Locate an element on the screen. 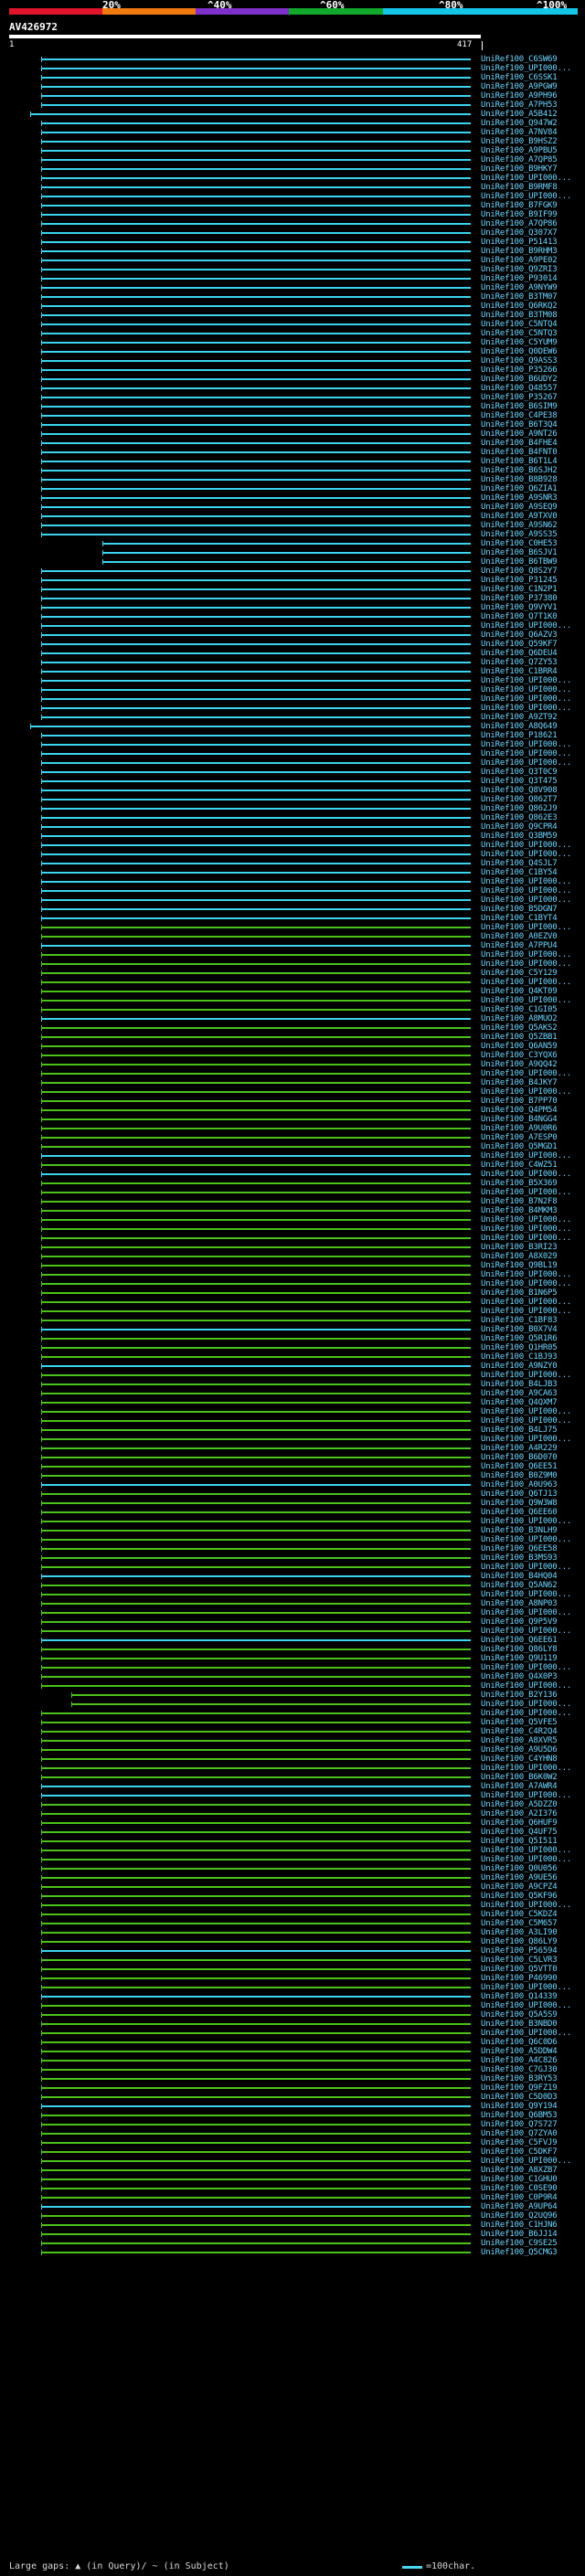 This screenshot has height=2576, width=585. hit-row: UniRef100_Q9W3W8 is located at coordinates (293, 1503).